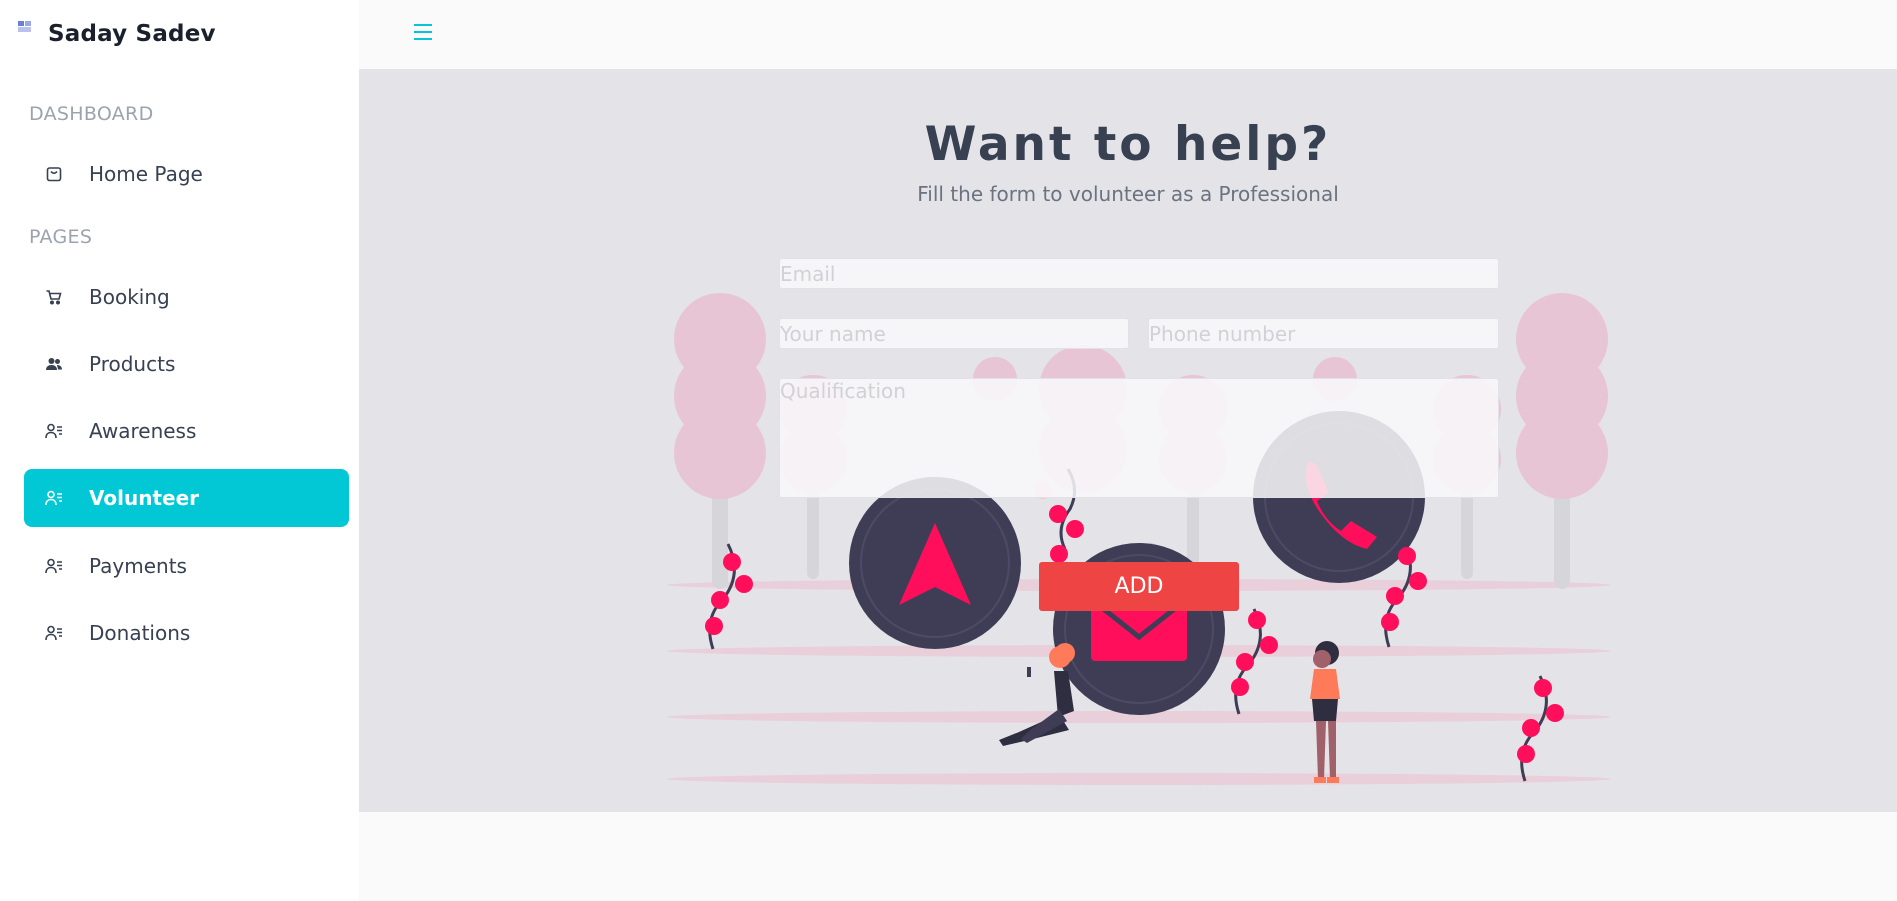 The image size is (1897, 901). I want to click on sidebar-item-awareness: Awareness, so click(186, 431).